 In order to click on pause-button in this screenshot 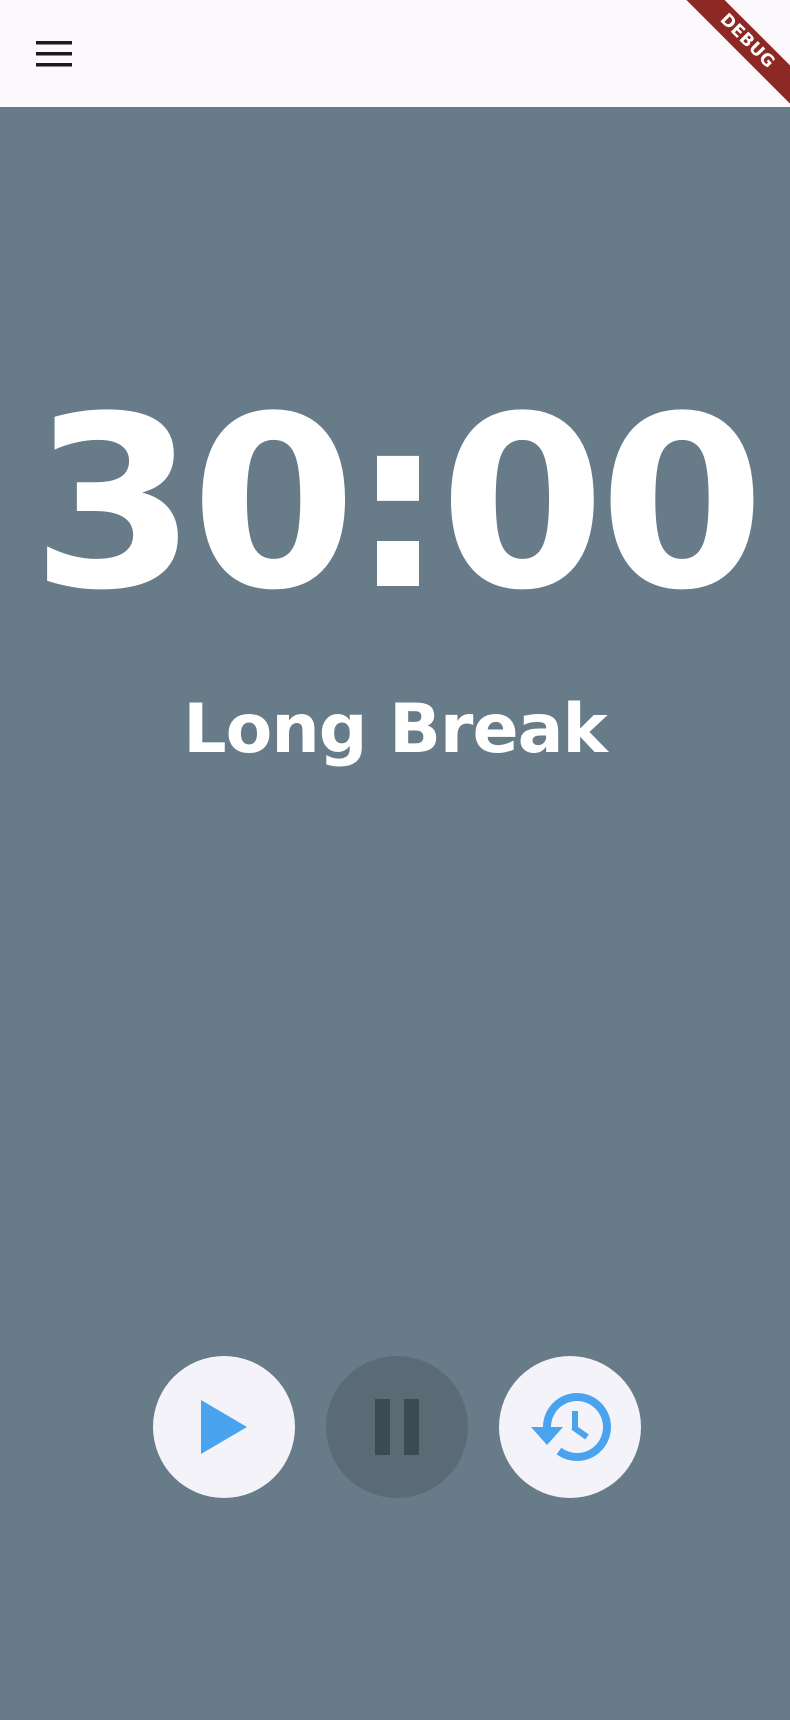, I will do `click(397, 1427)`.